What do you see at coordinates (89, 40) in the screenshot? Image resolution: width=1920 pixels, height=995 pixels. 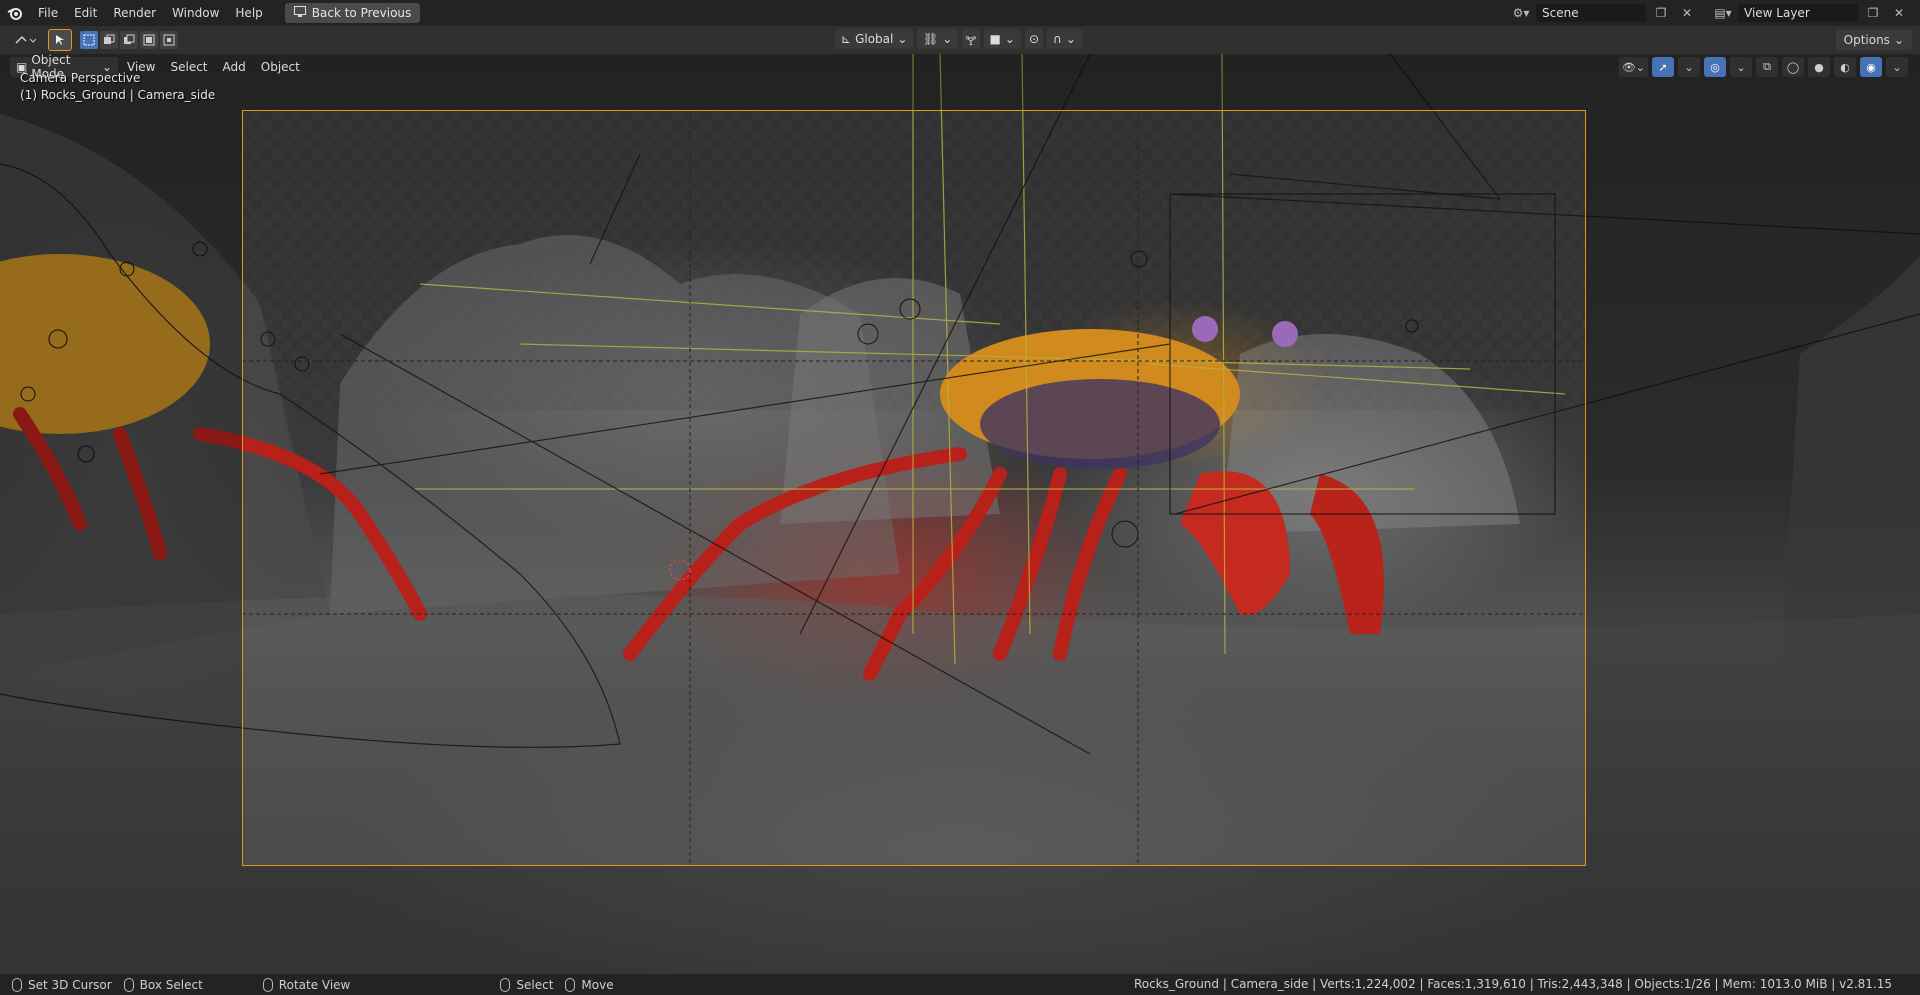 I see `select-new-icon` at bounding box center [89, 40].